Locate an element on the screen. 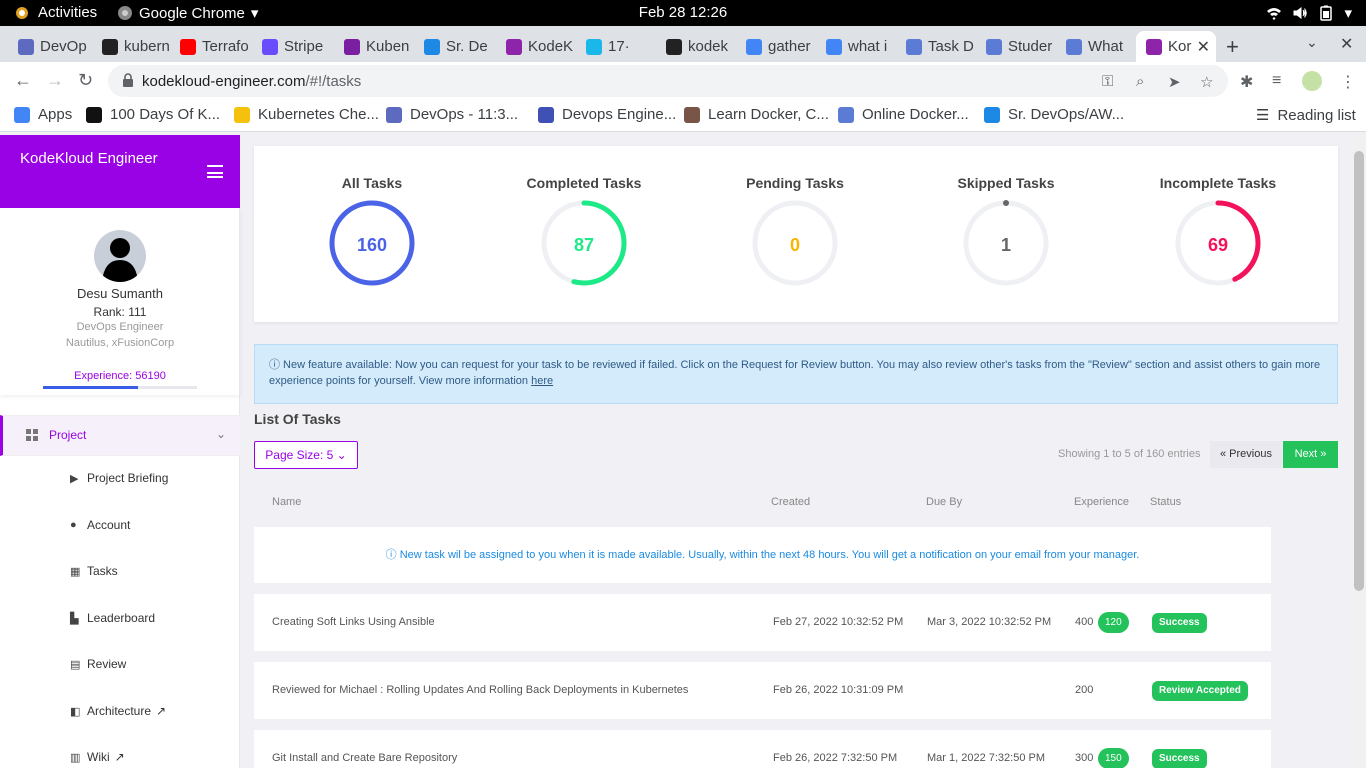 The image size is (1366, 768). stat-label: Completed Tasks is located at coordinates (584, 183).